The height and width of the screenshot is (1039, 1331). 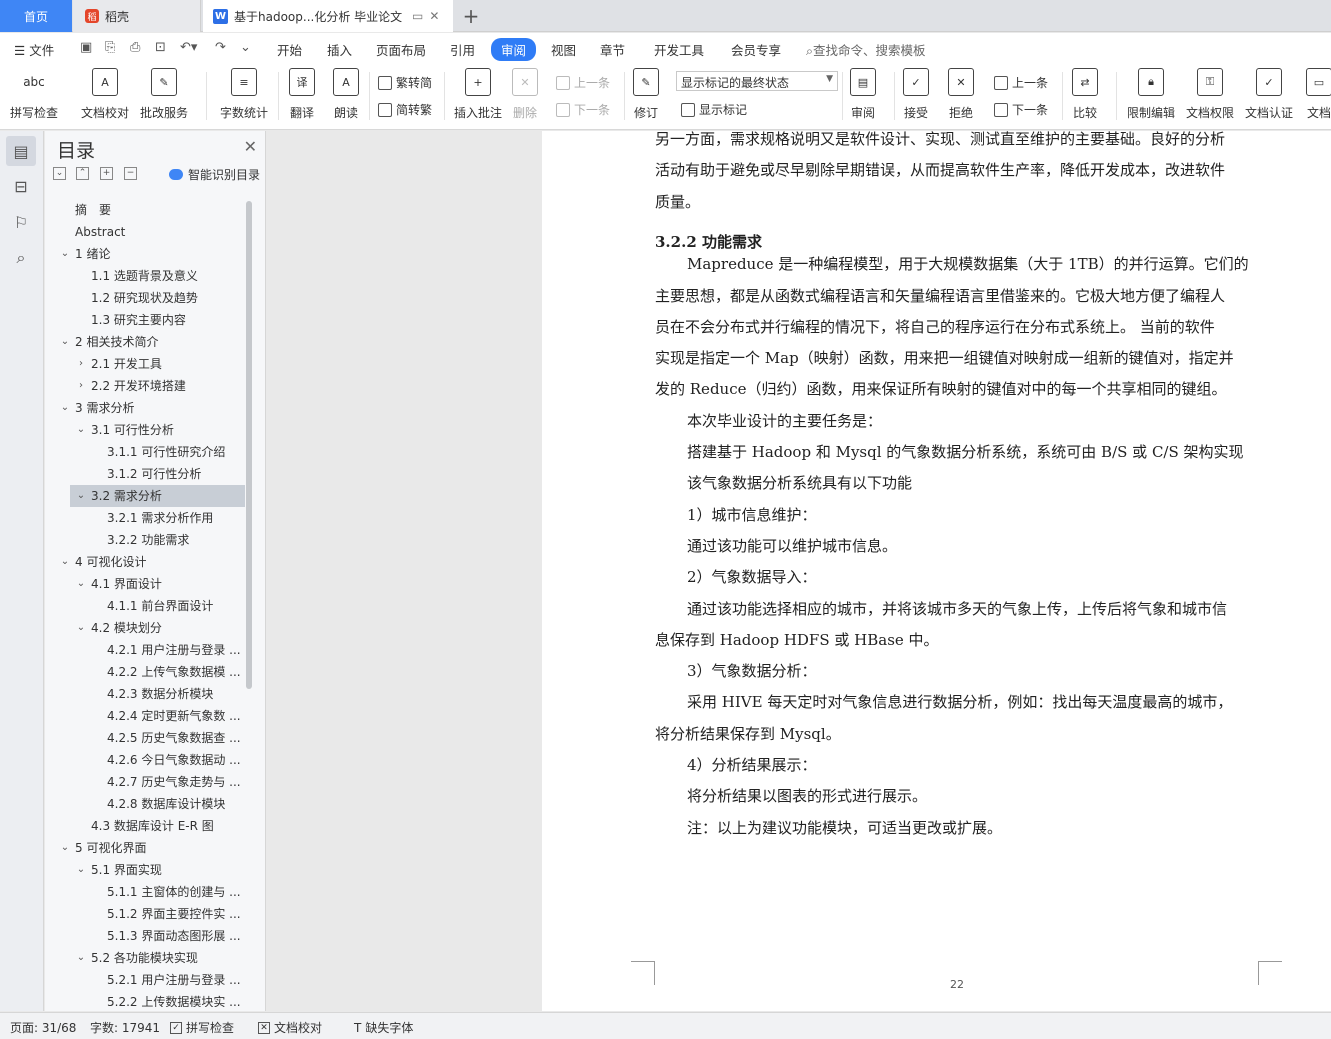 What do you see at coordinates (249, 445) in the screenshot?
I see `toc-scrollbar` at bounding box center [249, 445].